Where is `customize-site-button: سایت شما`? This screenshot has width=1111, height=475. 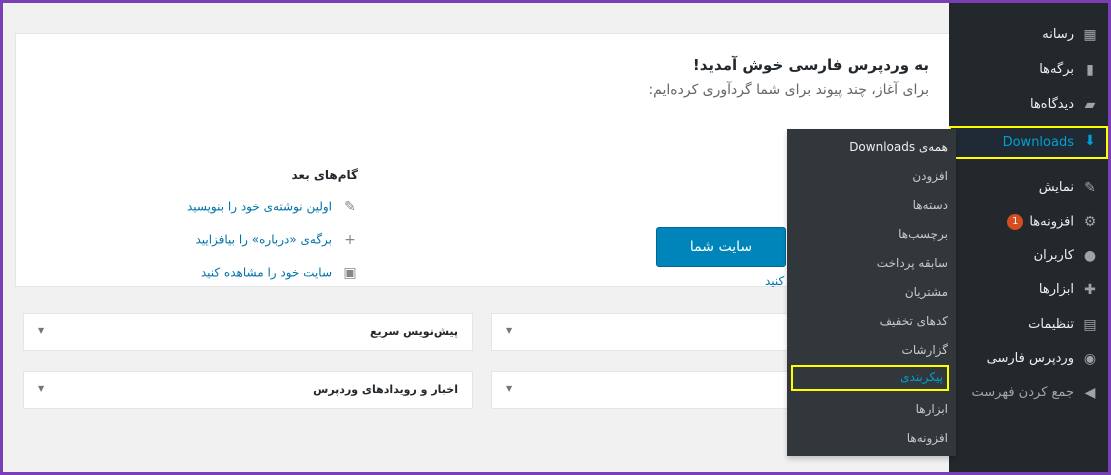 customize-site-button: سایت شما is located at coordinates (721, 247).